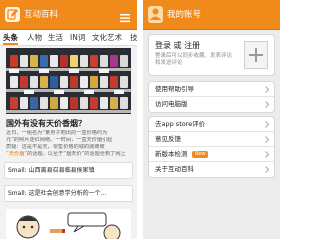 This screenshot has height=240, width=320. I want to click on excerpt-line: 质疑：这是不是天，零售价格的城的城坡坡, so click(55, 147).